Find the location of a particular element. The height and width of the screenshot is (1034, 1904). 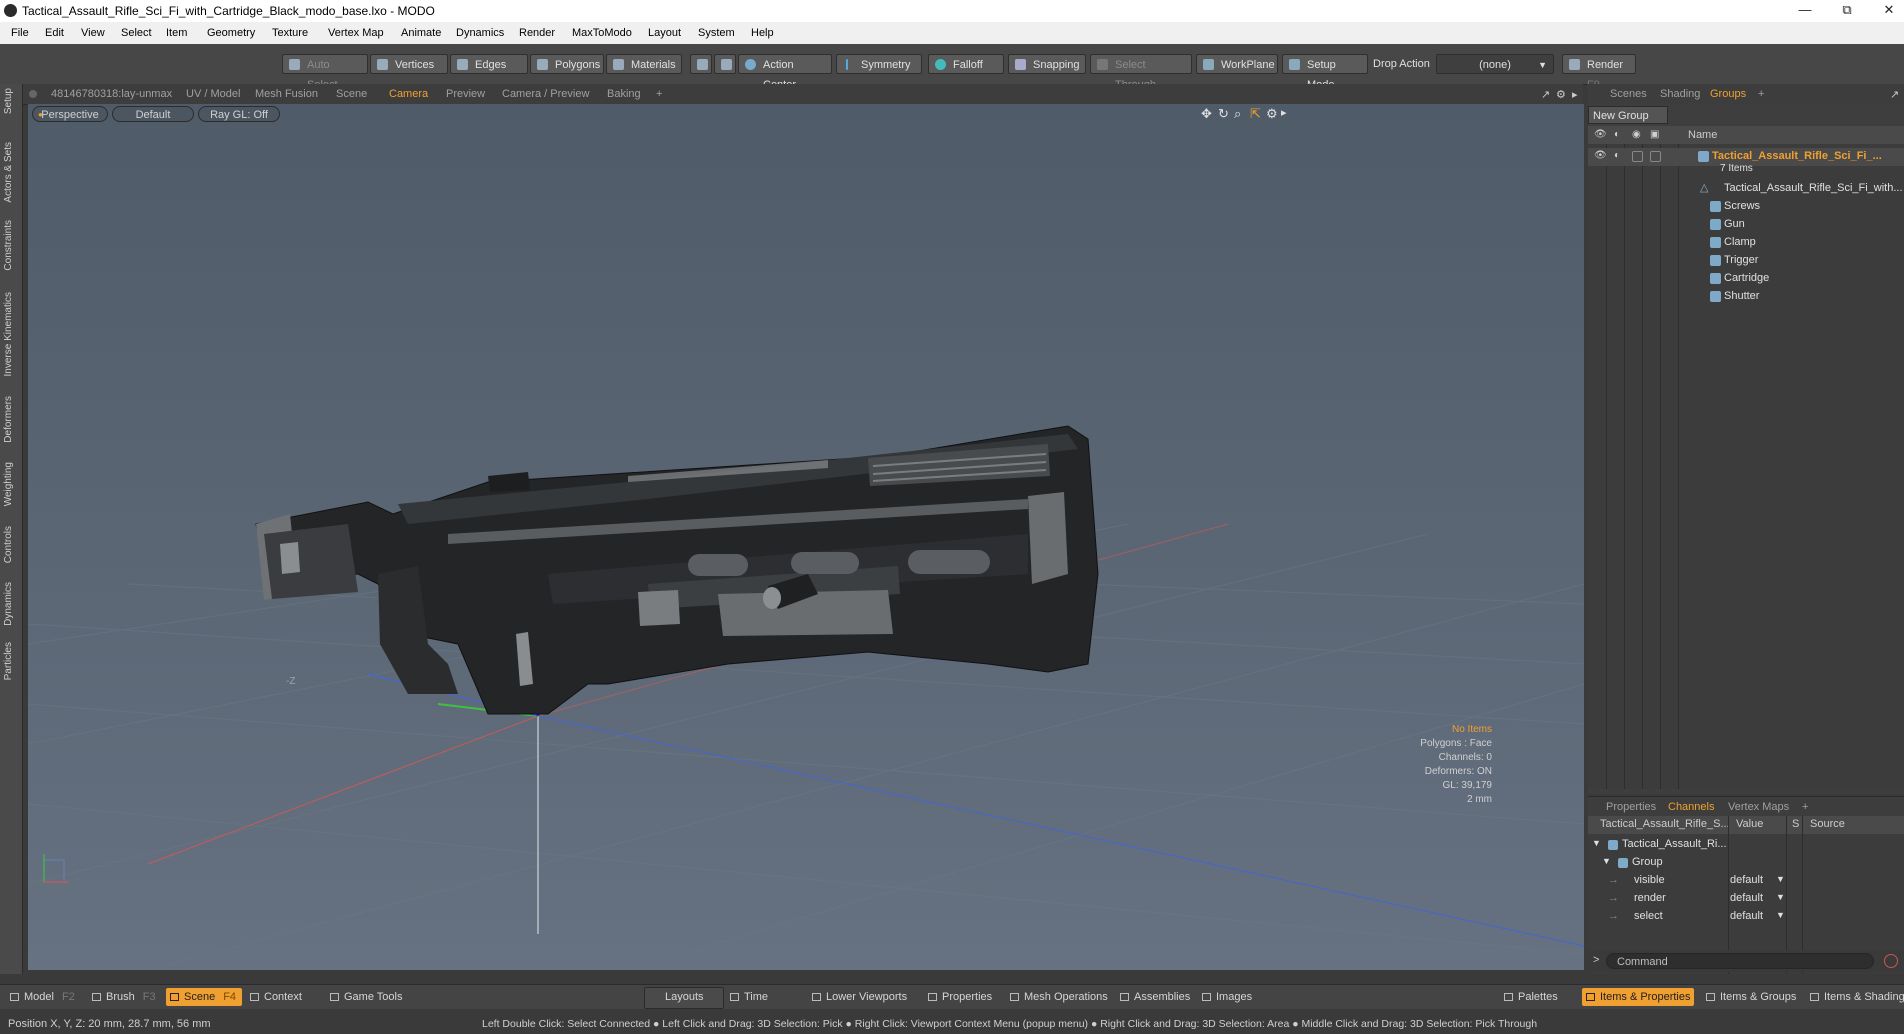

action-center-button: Action Center is located at coordinates (785, 72).